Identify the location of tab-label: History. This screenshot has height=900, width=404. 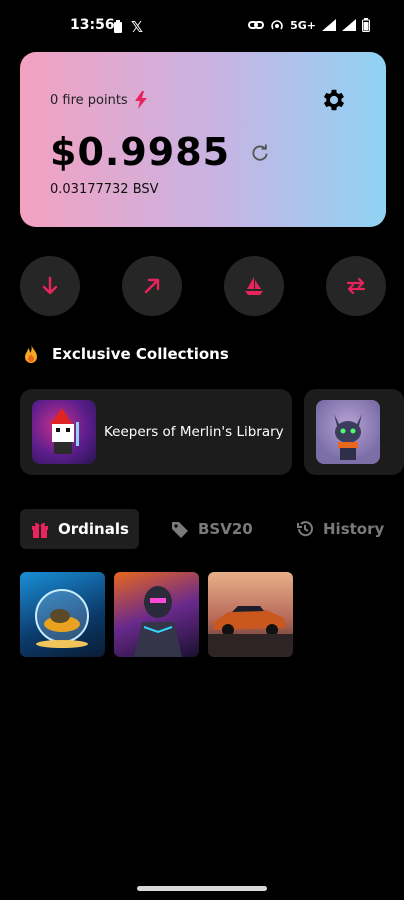
(354, 529).